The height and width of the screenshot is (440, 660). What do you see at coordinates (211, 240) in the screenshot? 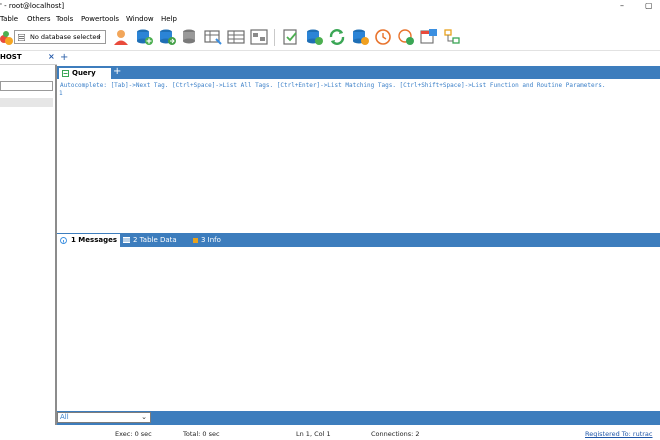
I see `tab-info-label: 3 Info` at bounding box center [211, 240].